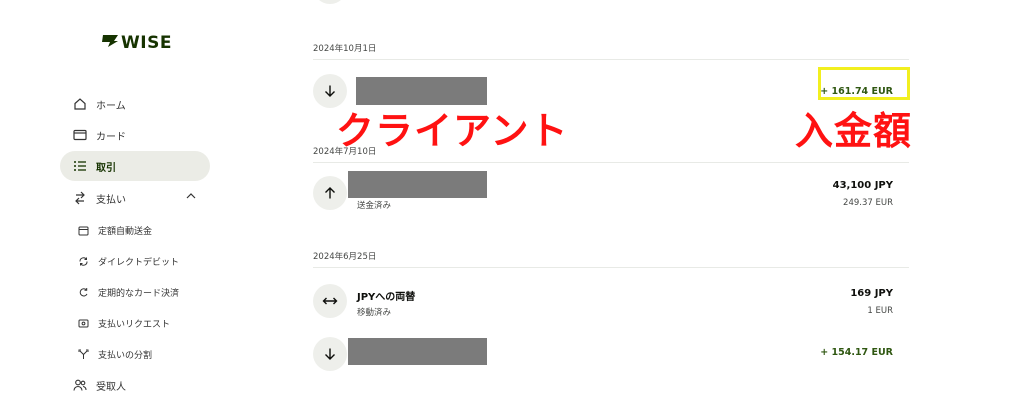 The width and height of the screenshot is (1024, 398). I want to click on sidebar-item-label: 受取人, so click(111, 387).